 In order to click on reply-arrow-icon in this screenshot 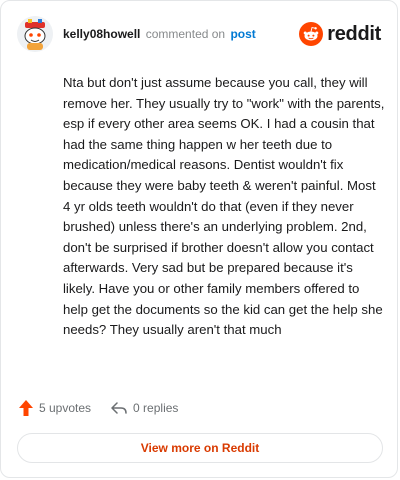, I will do `click(119, 408)`.